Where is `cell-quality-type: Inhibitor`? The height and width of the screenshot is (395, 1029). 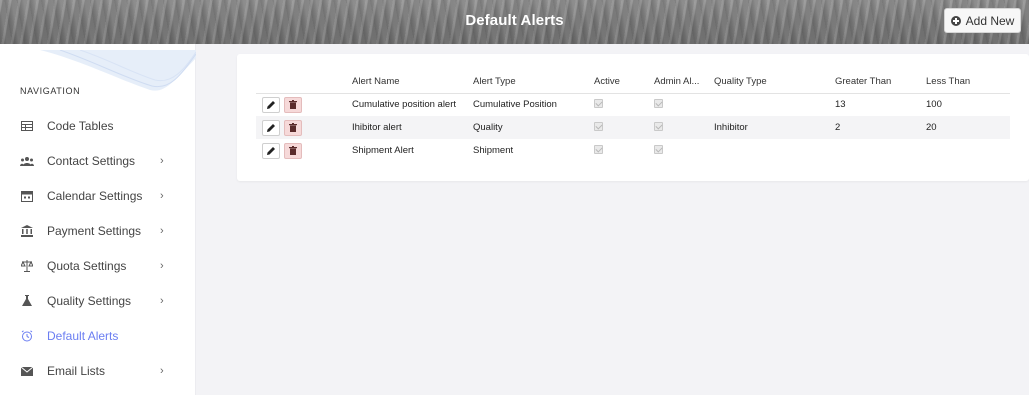
cell-quality-type: Inhibitor is located at coordinates (774, 127).